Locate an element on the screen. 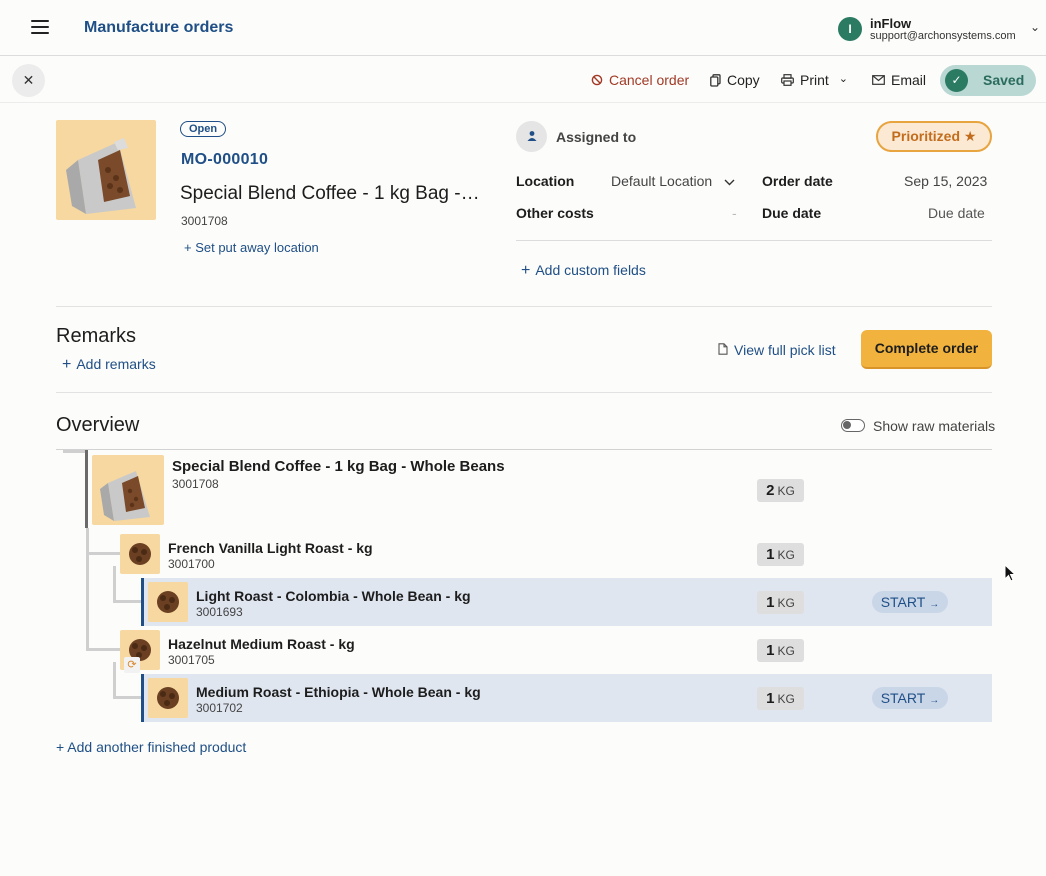 The image size is (1046, 876). add-custom-fields-button: + Add custom fields is located at coordinates (583, 271).